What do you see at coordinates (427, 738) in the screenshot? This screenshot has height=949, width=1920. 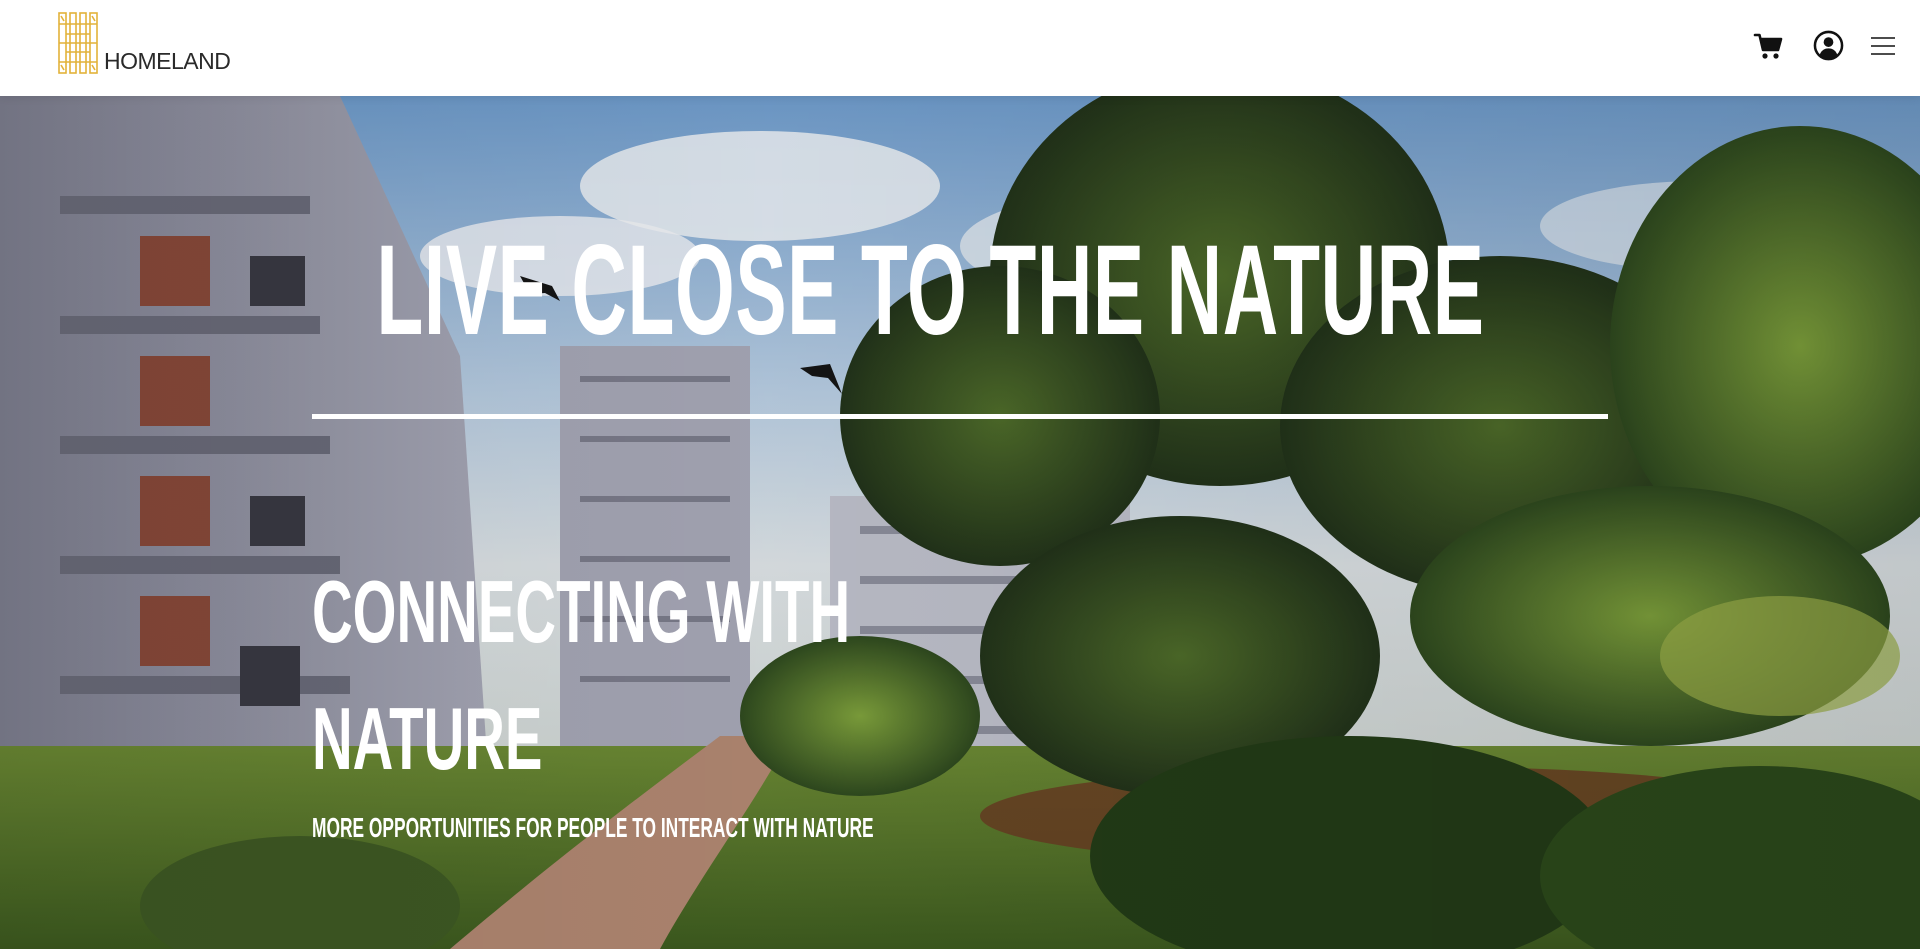 I see `hero-subtitle-line-2: NATURE` at bounding box center [427, 738].